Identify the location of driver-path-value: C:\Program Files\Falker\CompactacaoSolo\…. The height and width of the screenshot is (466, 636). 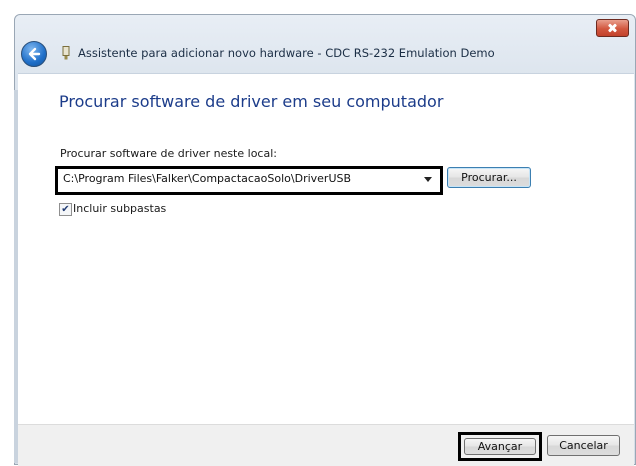
(207, 178).